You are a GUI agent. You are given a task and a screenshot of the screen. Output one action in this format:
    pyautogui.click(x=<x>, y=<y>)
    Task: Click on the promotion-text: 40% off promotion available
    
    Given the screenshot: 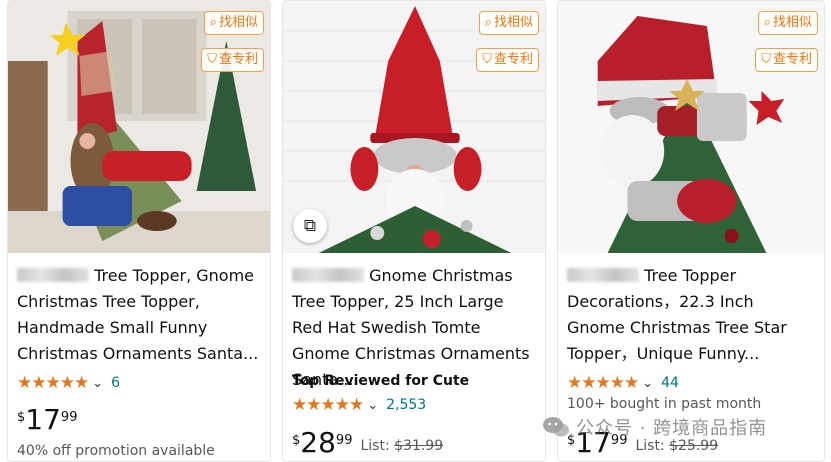 What is the action you would take?
    pyautogui.click(x=116, y=451)
    